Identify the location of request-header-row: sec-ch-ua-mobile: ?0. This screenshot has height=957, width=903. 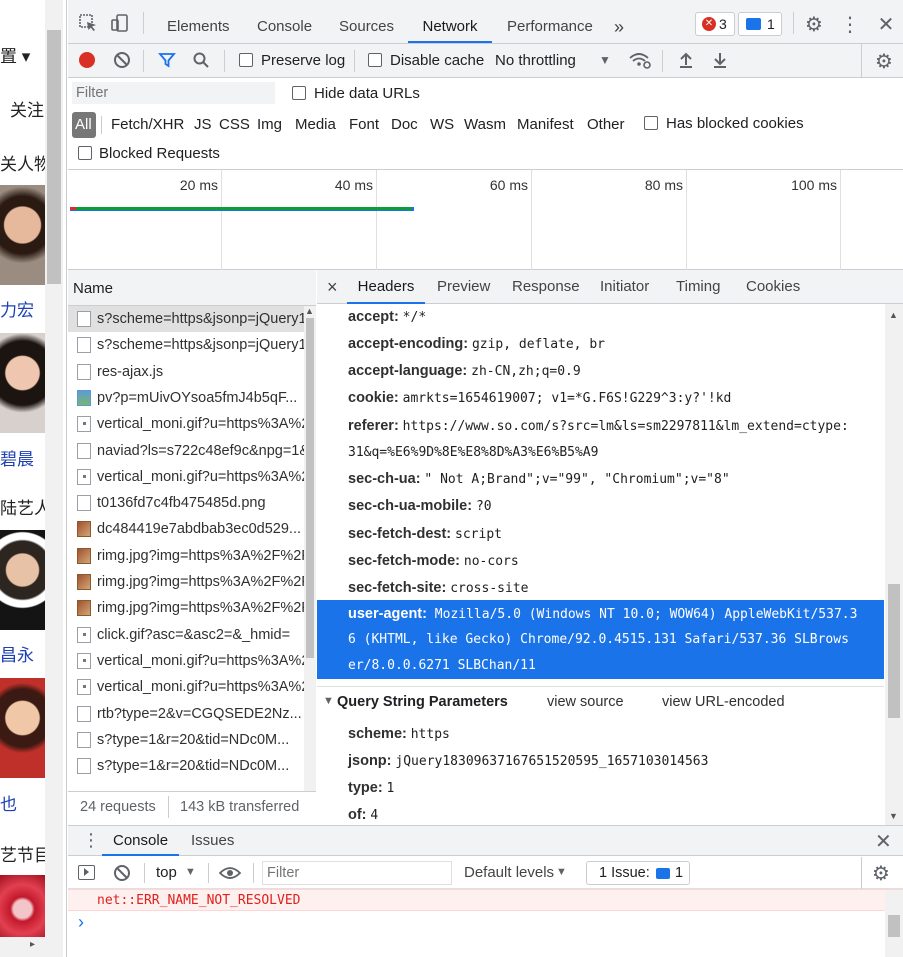
(420, 505).